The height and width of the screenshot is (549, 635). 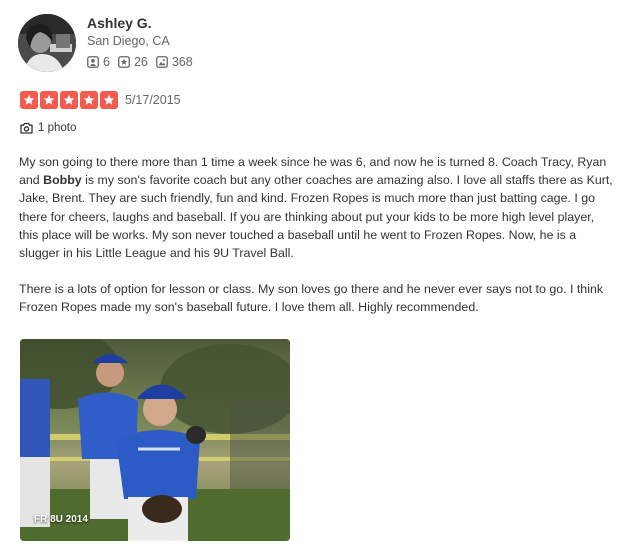 I want to click on camera-icon, so click(x=26, y=128).